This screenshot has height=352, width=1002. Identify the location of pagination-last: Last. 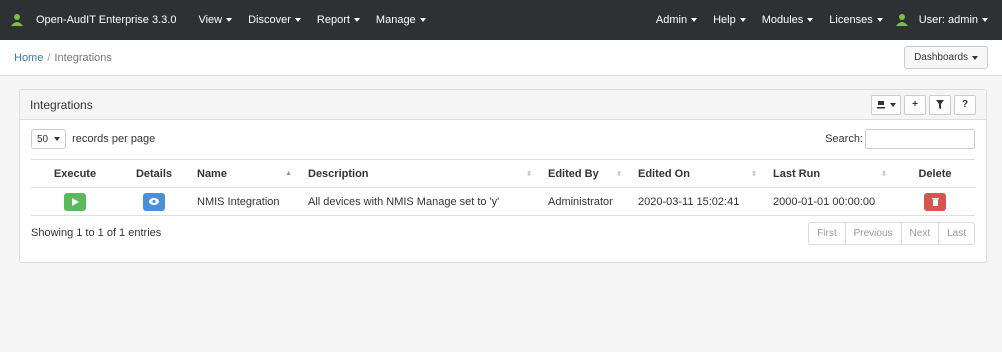
(956, 233).